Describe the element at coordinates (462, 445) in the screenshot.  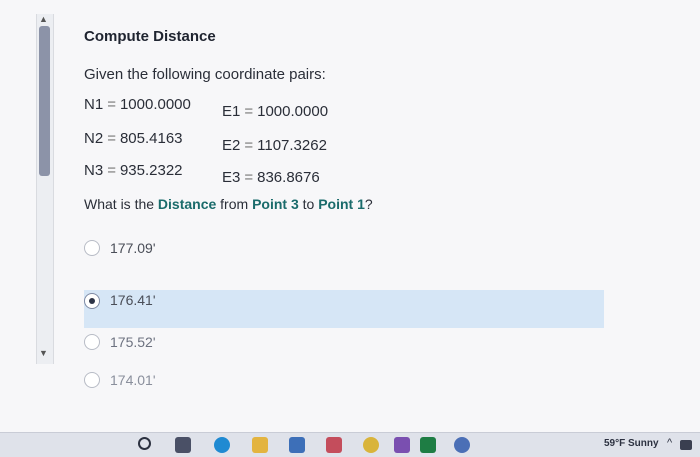
I see `settings-icon` at that location.